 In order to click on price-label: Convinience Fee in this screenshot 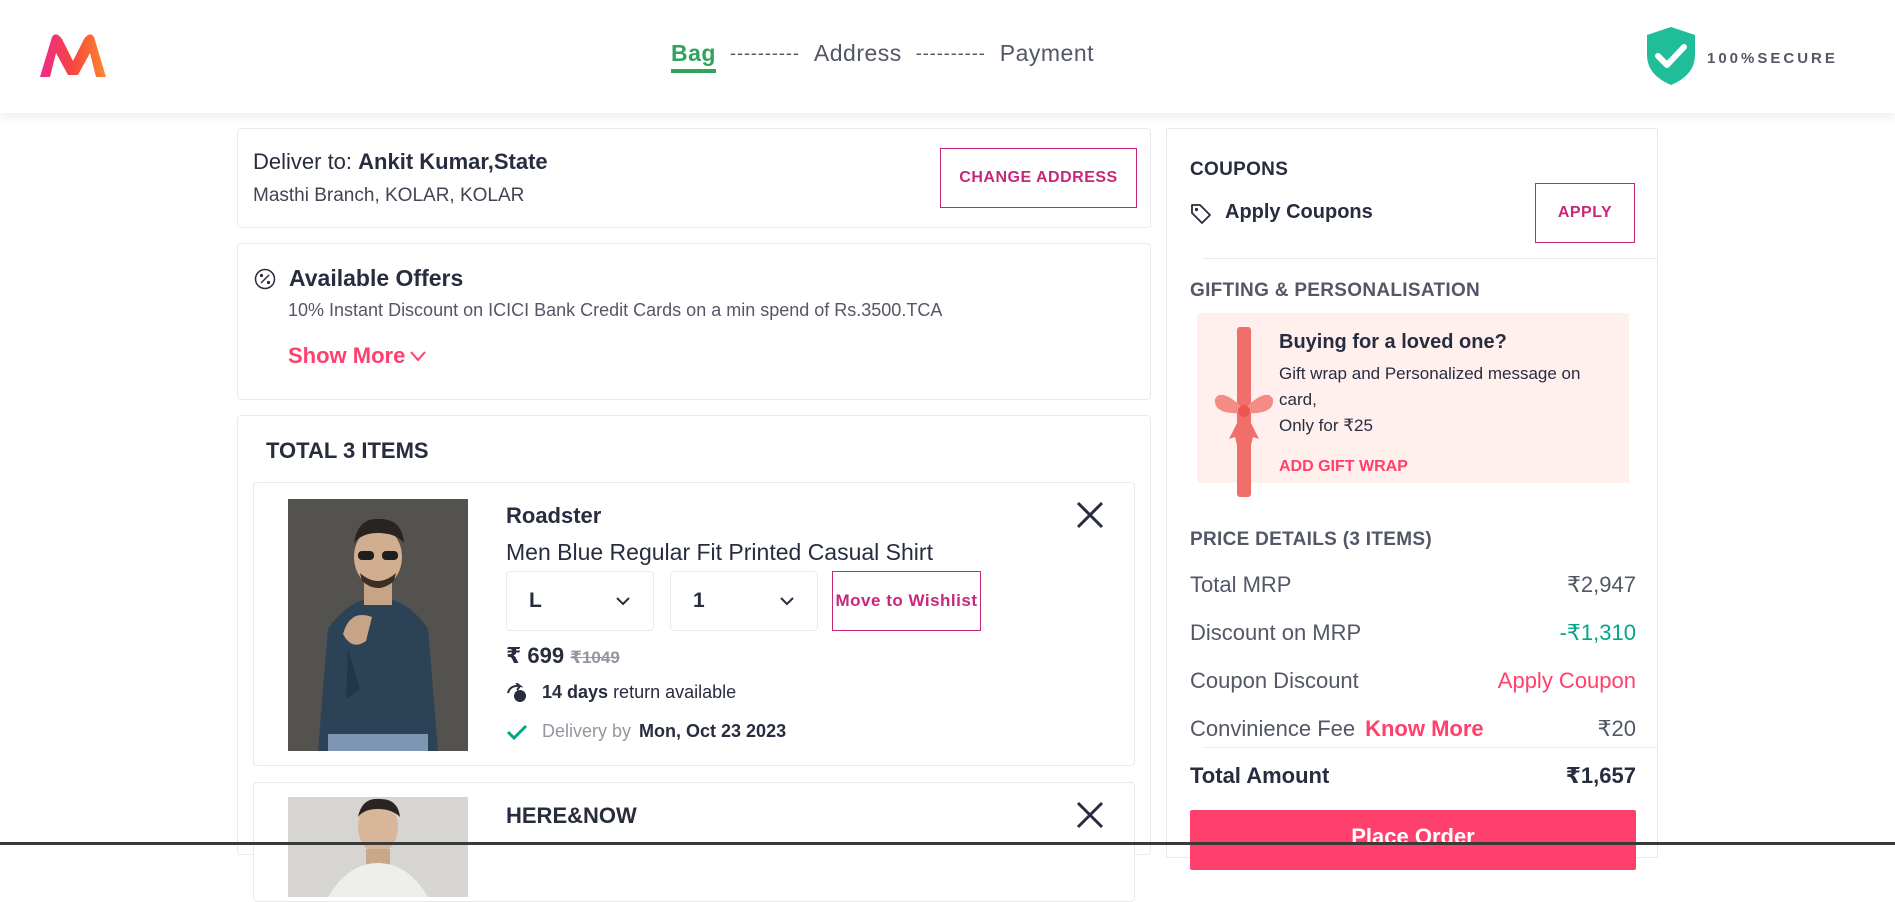, I will do `click(1273, 728)`.